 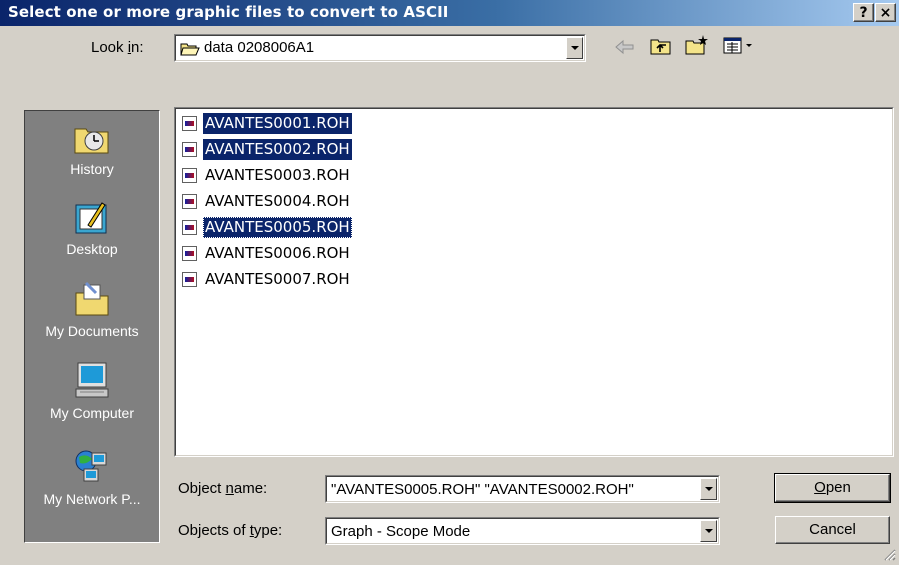 What do you see at coordinates (92, 381) in the screenshot?
I see `my-computer-icon` at bounding box center [92, 381].